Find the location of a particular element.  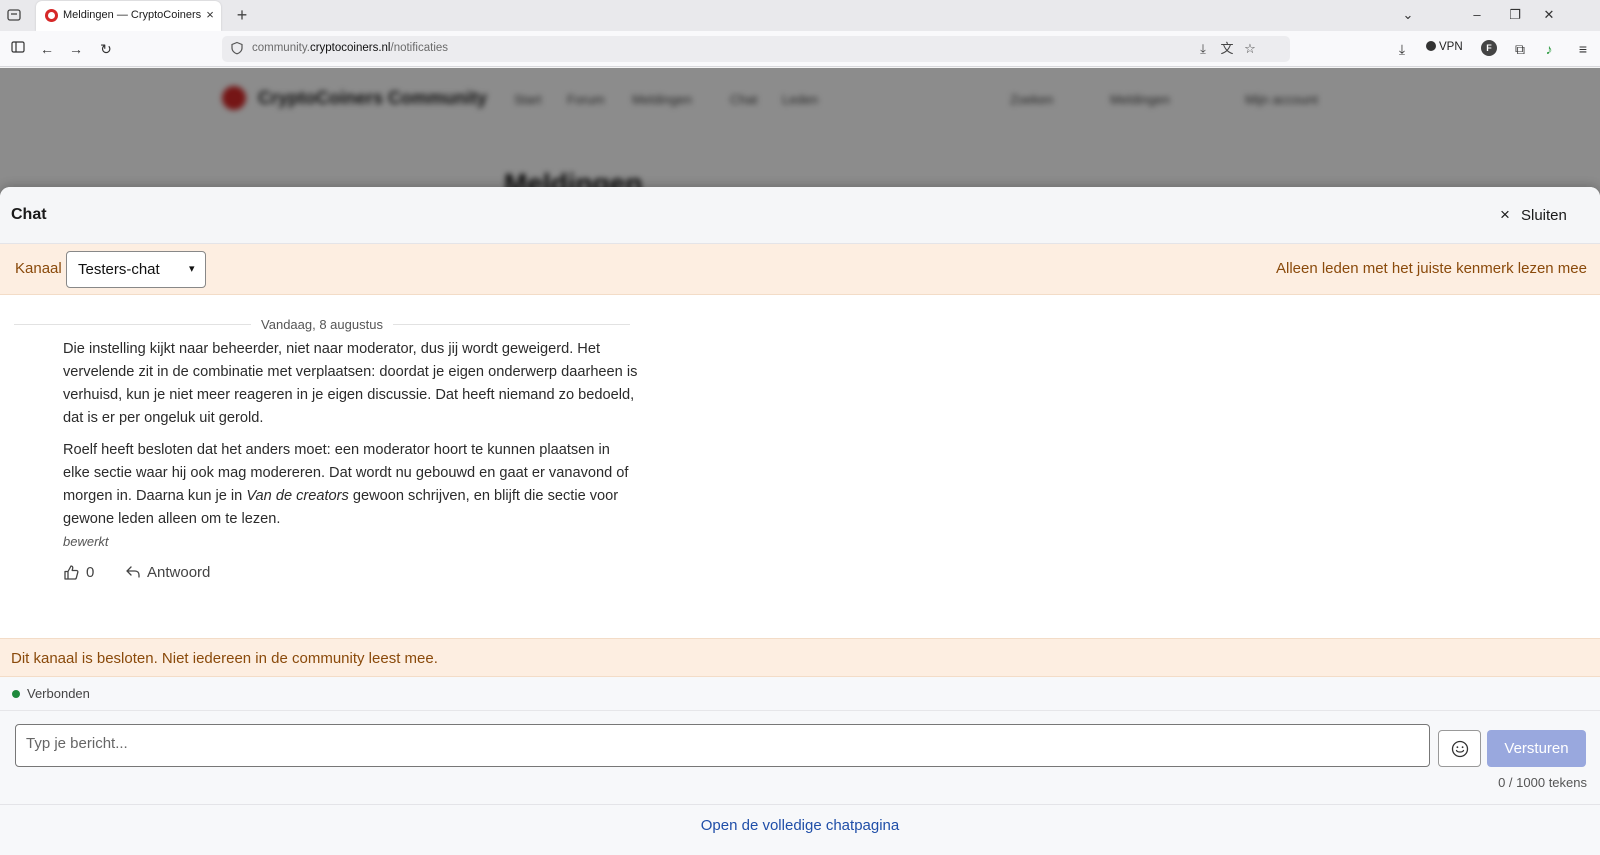

full-chat-link-bar: Open de volledige chatpagina is located at coordinates (800, 829).